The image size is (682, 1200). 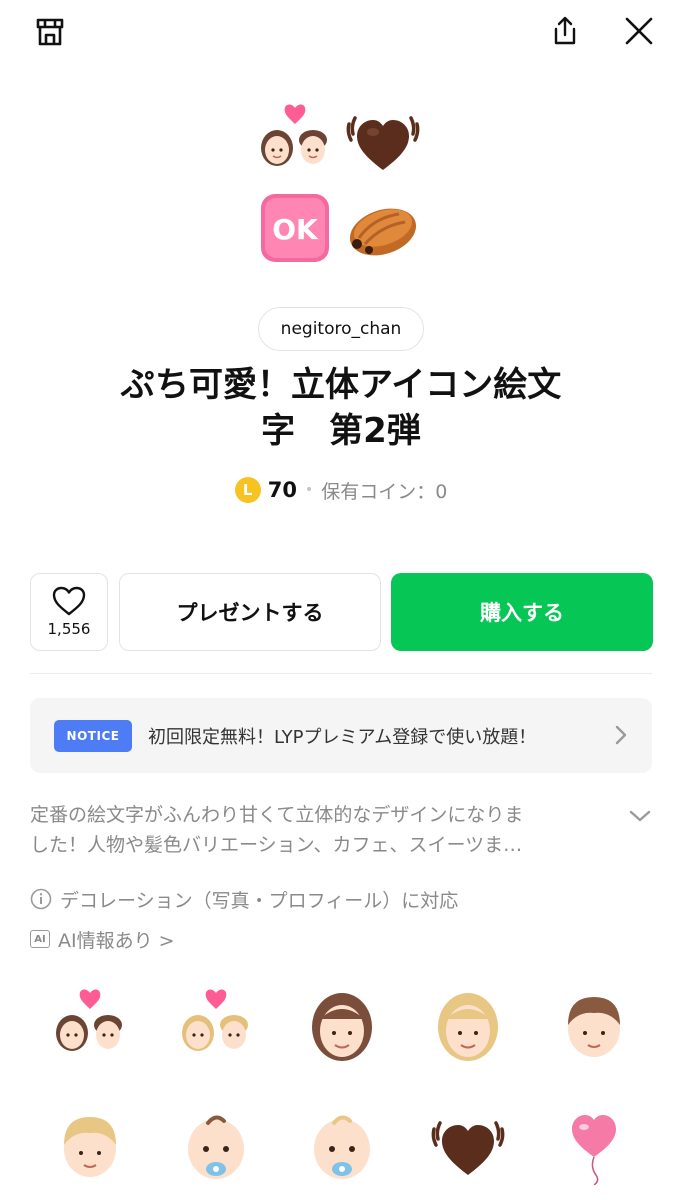 I want to click on ai-icon: AI, so click(x=40, y=939).